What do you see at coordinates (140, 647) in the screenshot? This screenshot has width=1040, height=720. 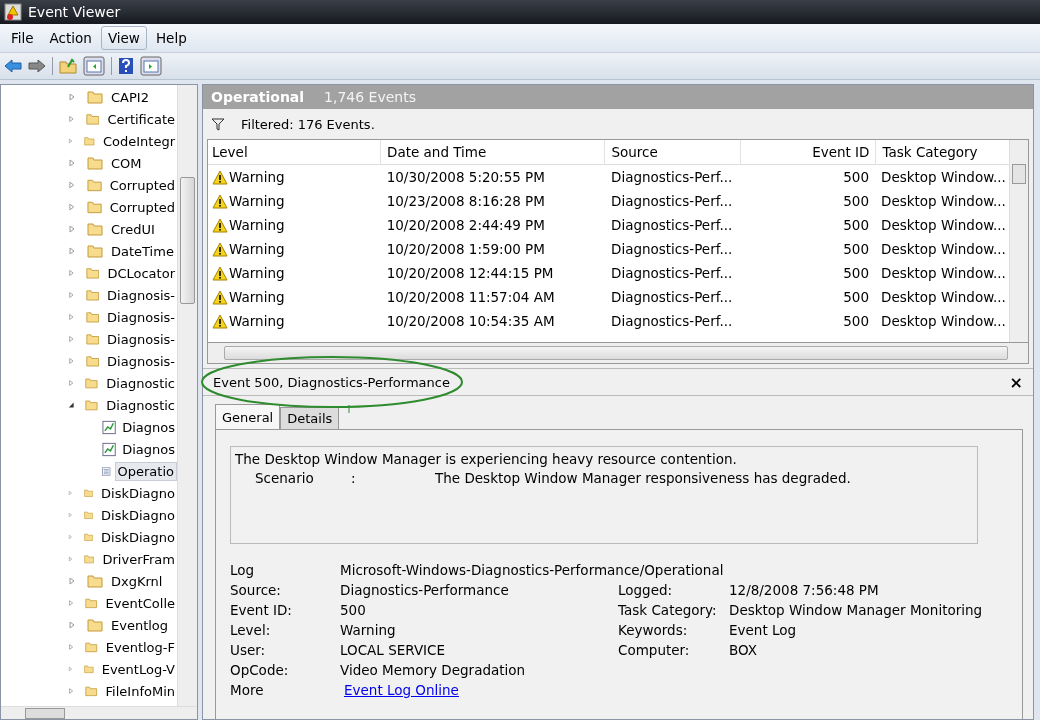 I see `tree-item: Eventlog-F` at bounding box center [140, 647].